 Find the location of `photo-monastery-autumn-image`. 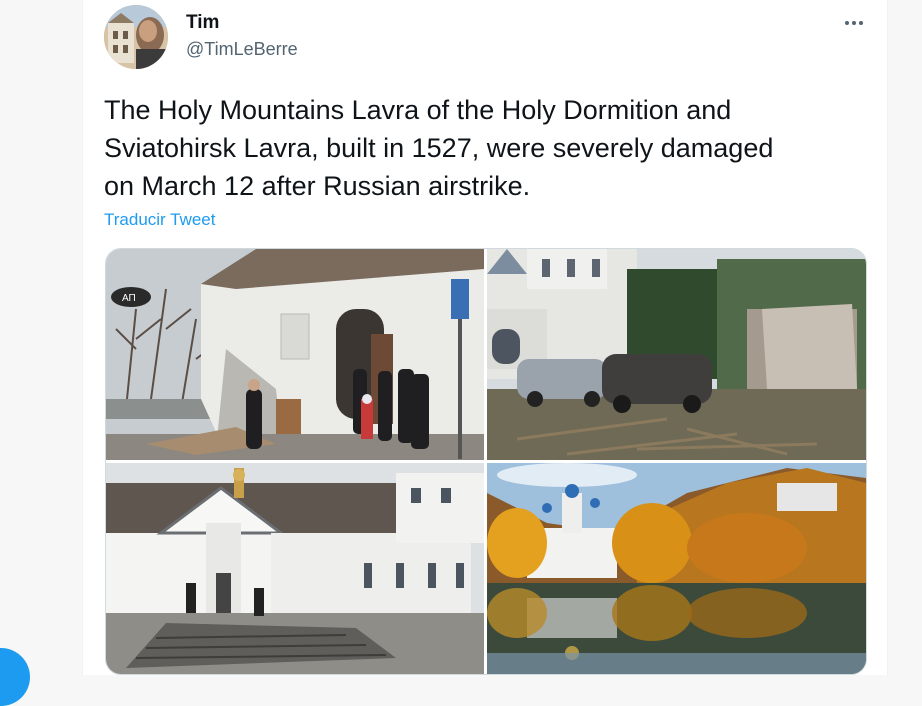

photo-monastery-autumn-image is located at coordinates (676, 568).